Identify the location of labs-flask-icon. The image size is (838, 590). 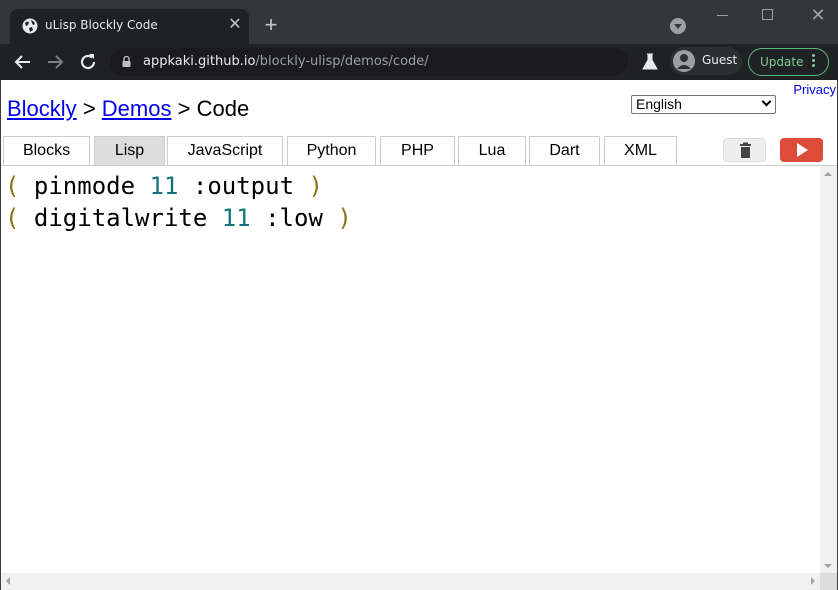
(650, 62).